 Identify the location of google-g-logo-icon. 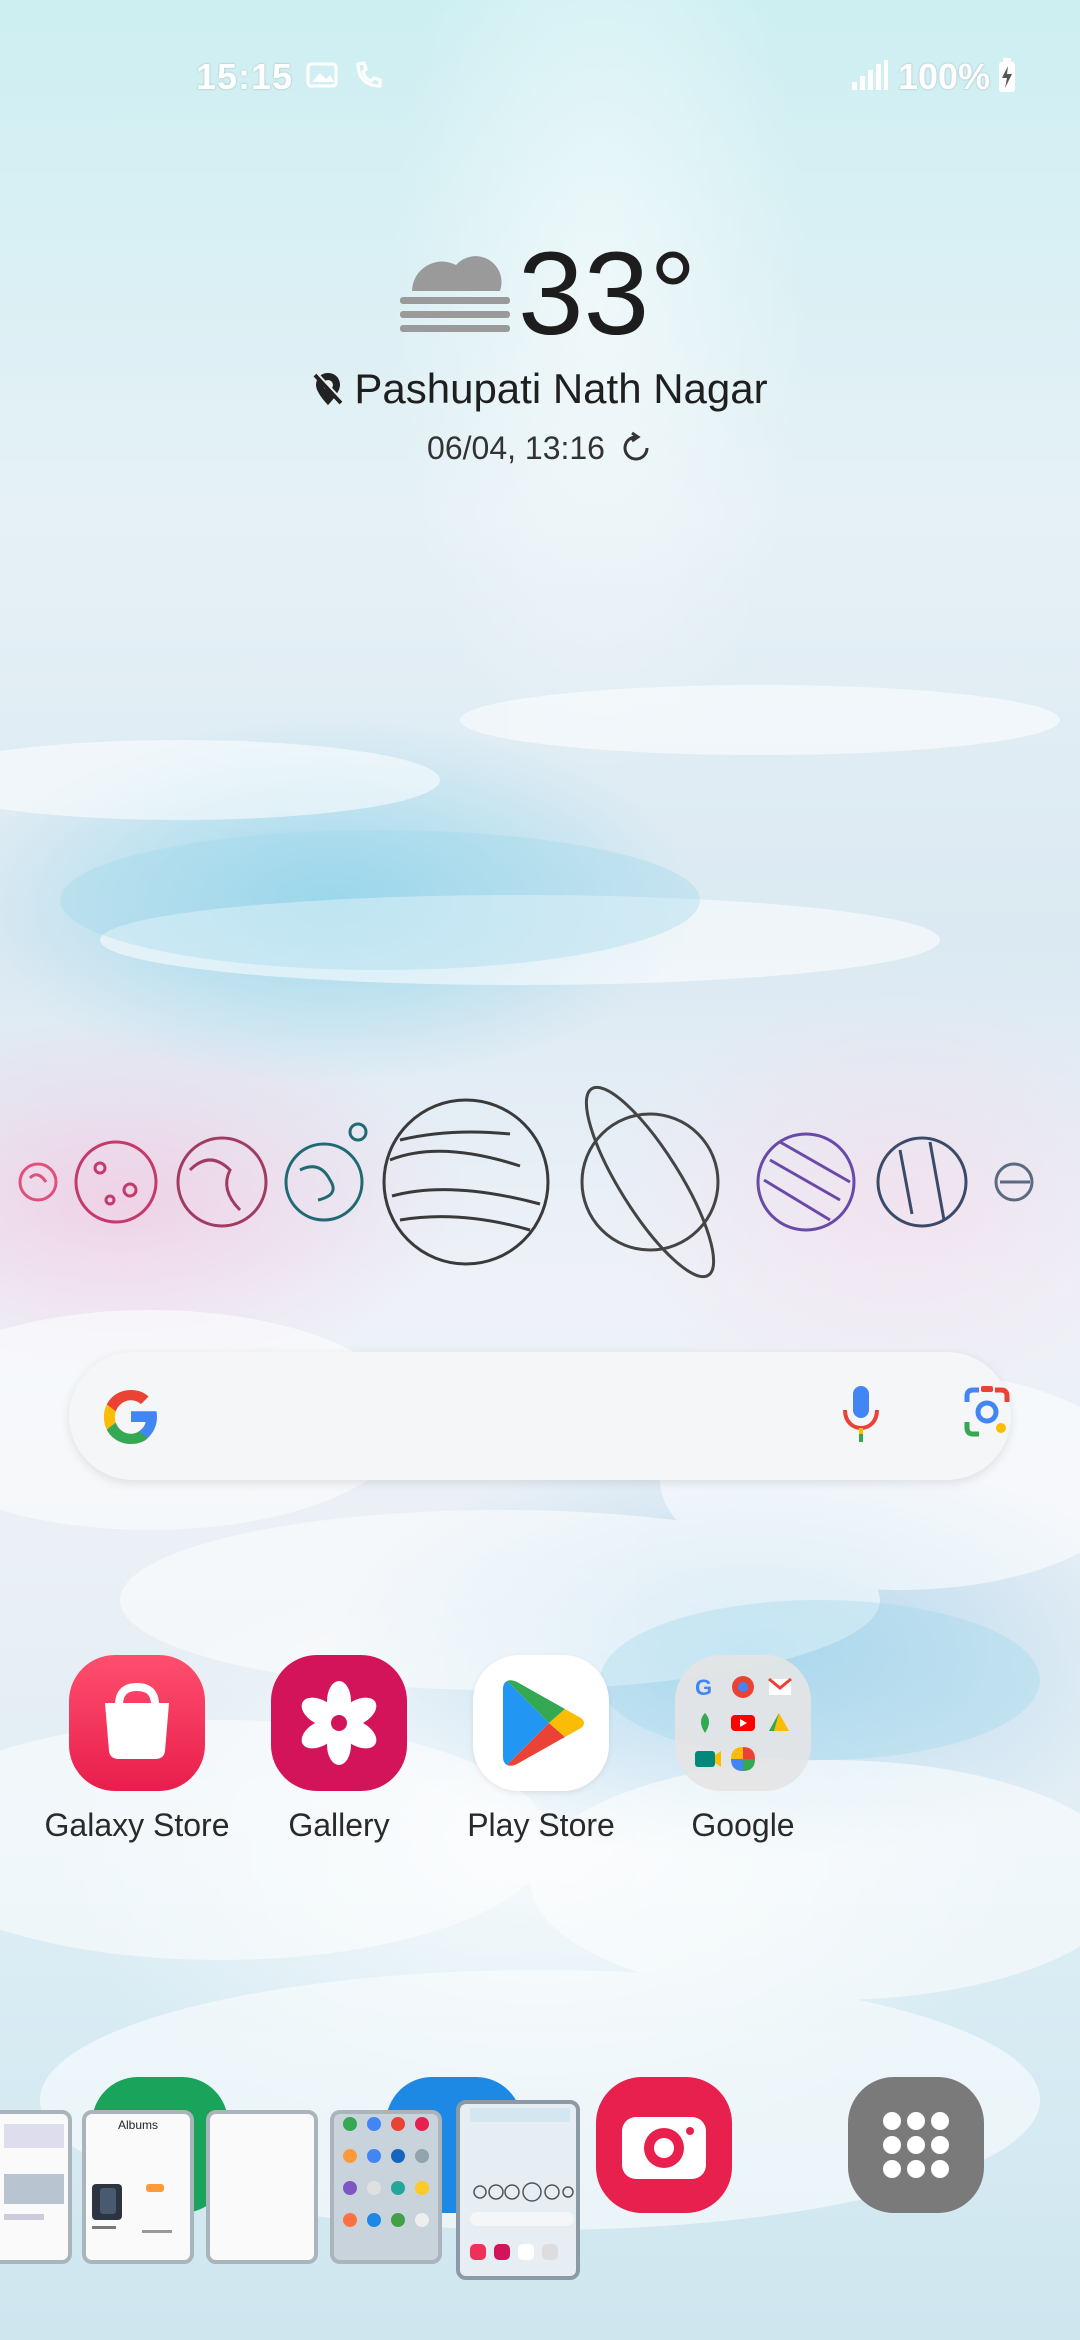
(131, 1418).